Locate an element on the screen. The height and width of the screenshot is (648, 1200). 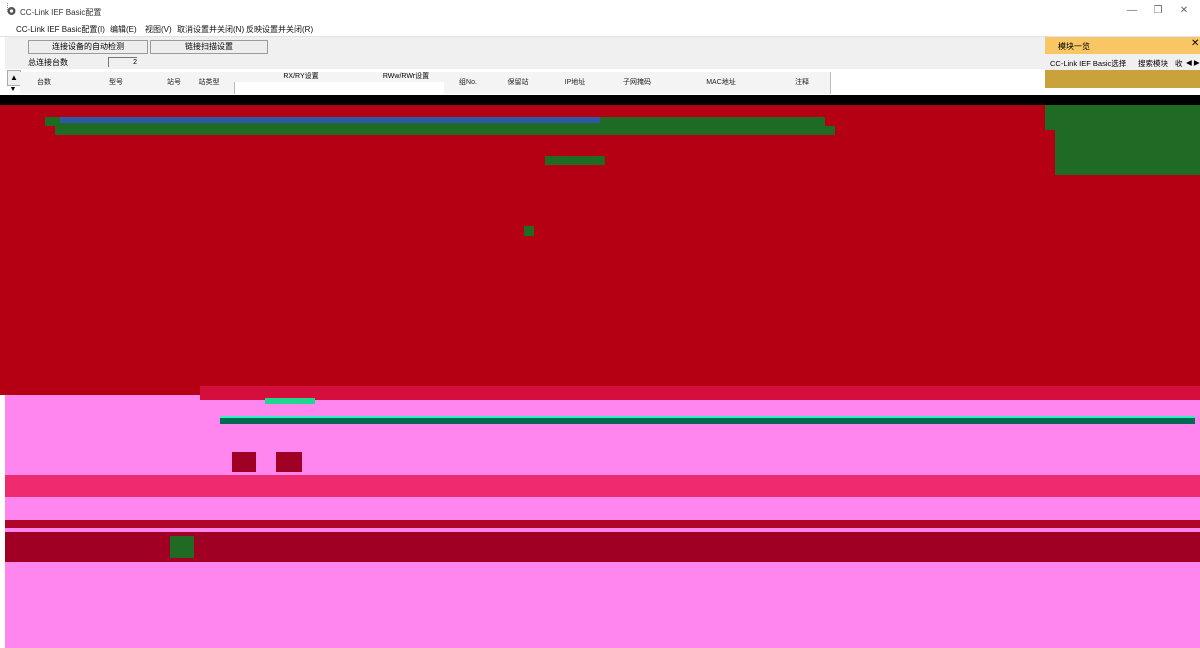
minimize-button: — is located at coordinates (1132, 11).